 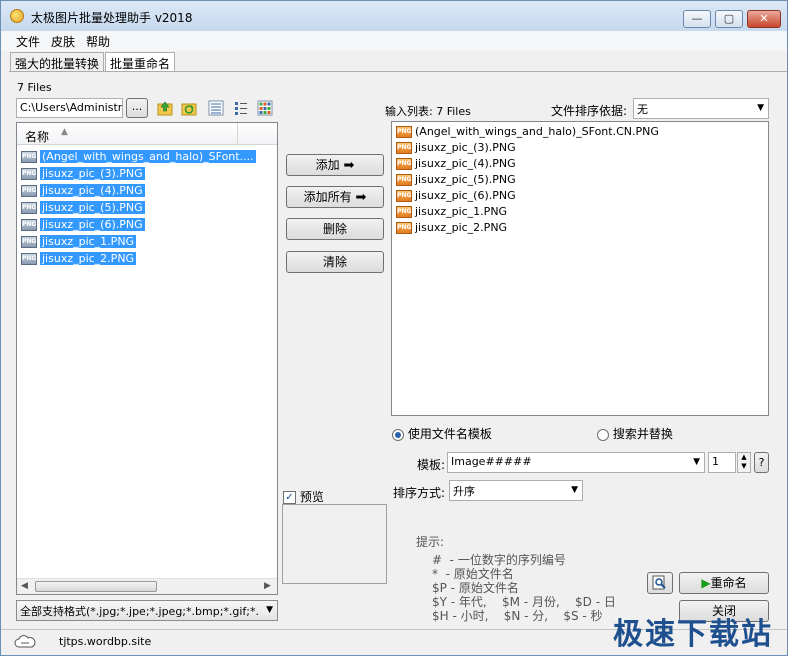 I want to click on path-input: C:\Users\Administrat, so click(x=69, y=108).